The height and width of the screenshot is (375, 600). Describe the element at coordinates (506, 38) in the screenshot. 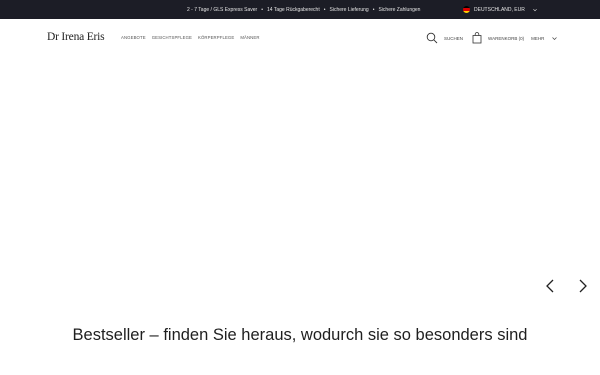

I see `cart-label: WARENKORB (0)` at that location.